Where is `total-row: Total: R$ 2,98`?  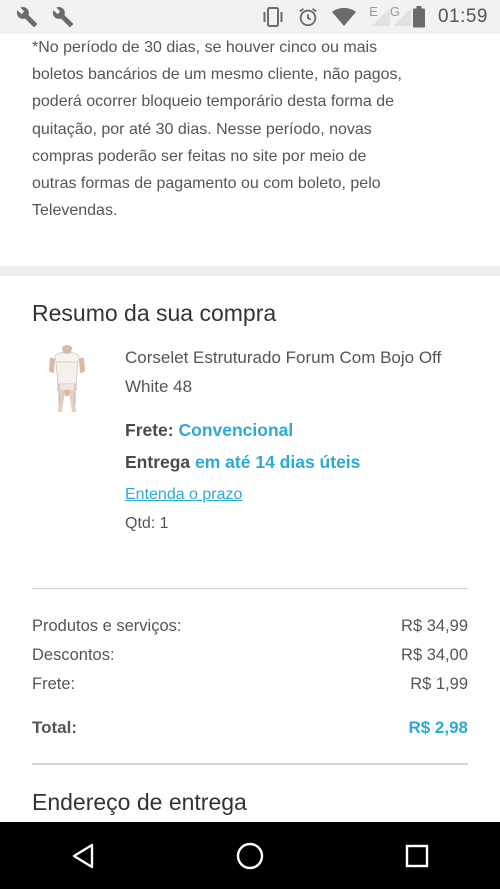
total-row: Total: R$ 2,98 is located at coordinates (250, 728).